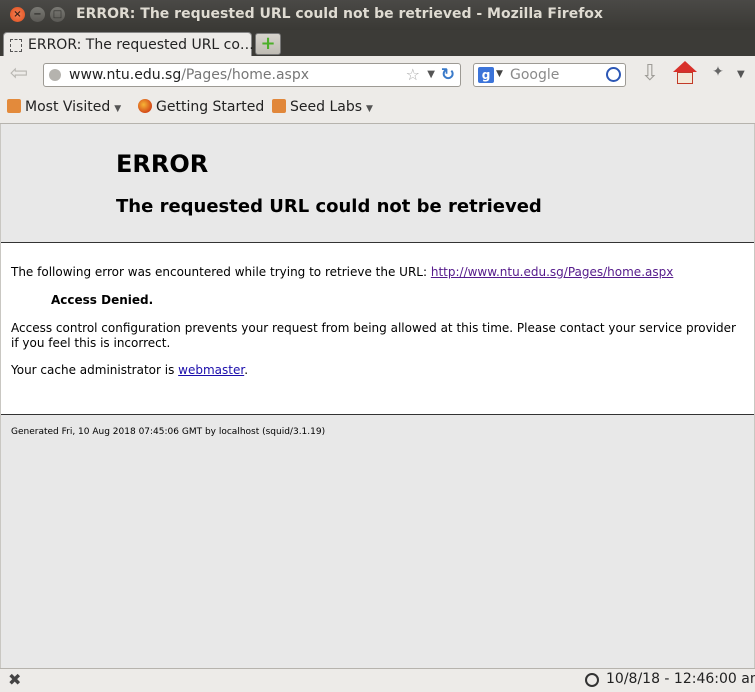  What do you see at coordinates (14, 679) in the screenshot?
I see `close-icon: ✖` at bounding box center [14, 679].